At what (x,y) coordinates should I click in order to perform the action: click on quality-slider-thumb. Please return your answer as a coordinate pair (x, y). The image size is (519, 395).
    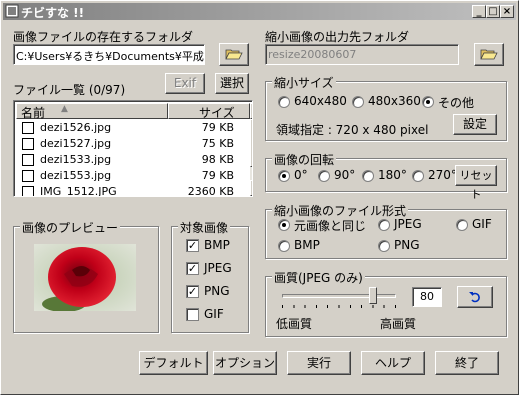
    Looking at the image, I should click on (373, 295).